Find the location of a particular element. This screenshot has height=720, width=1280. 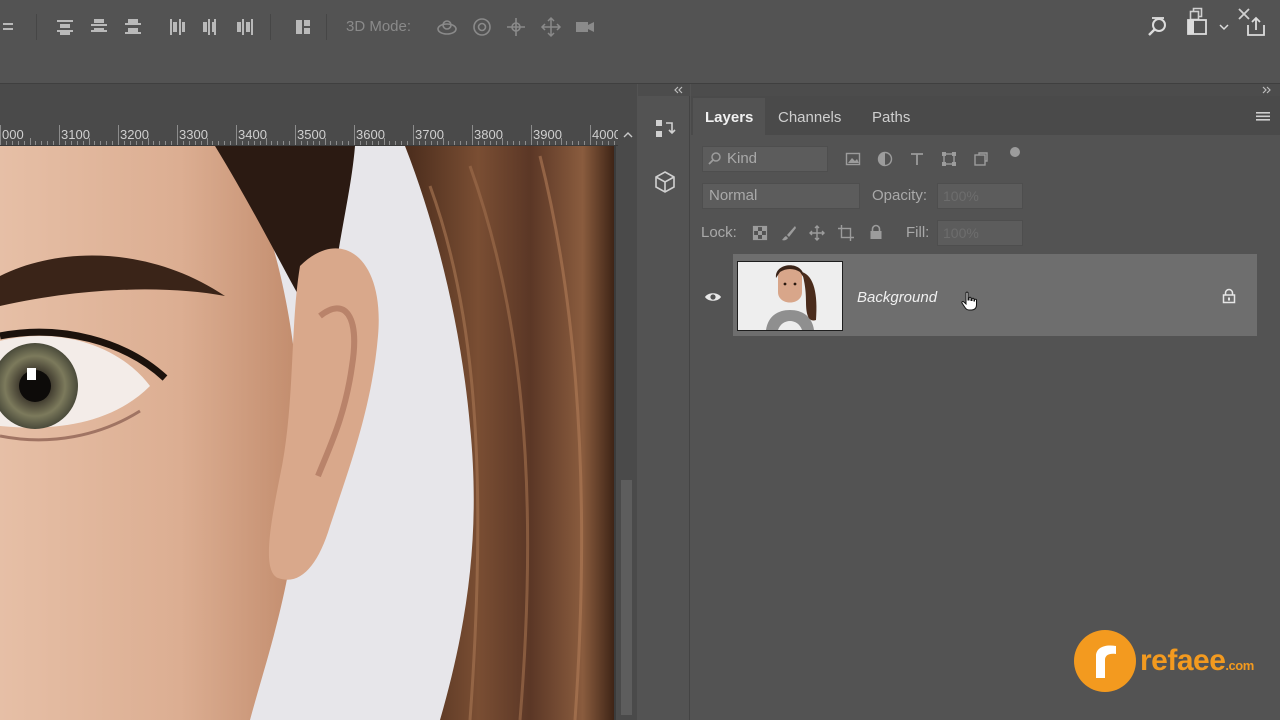

workspace-dropdown is located at coordinates (1224, 27).